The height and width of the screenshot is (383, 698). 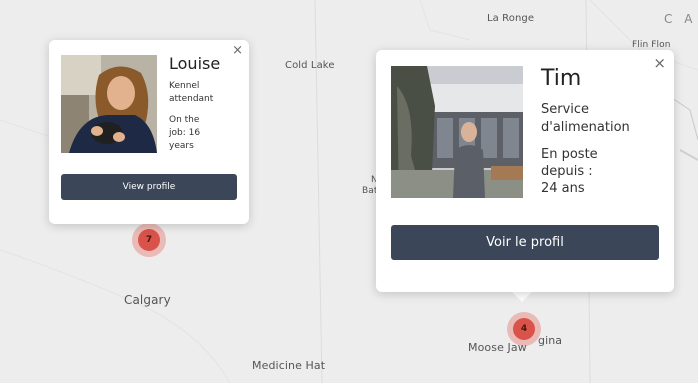 I want to click on profile-photo-louise, so click(x=109, y=104).